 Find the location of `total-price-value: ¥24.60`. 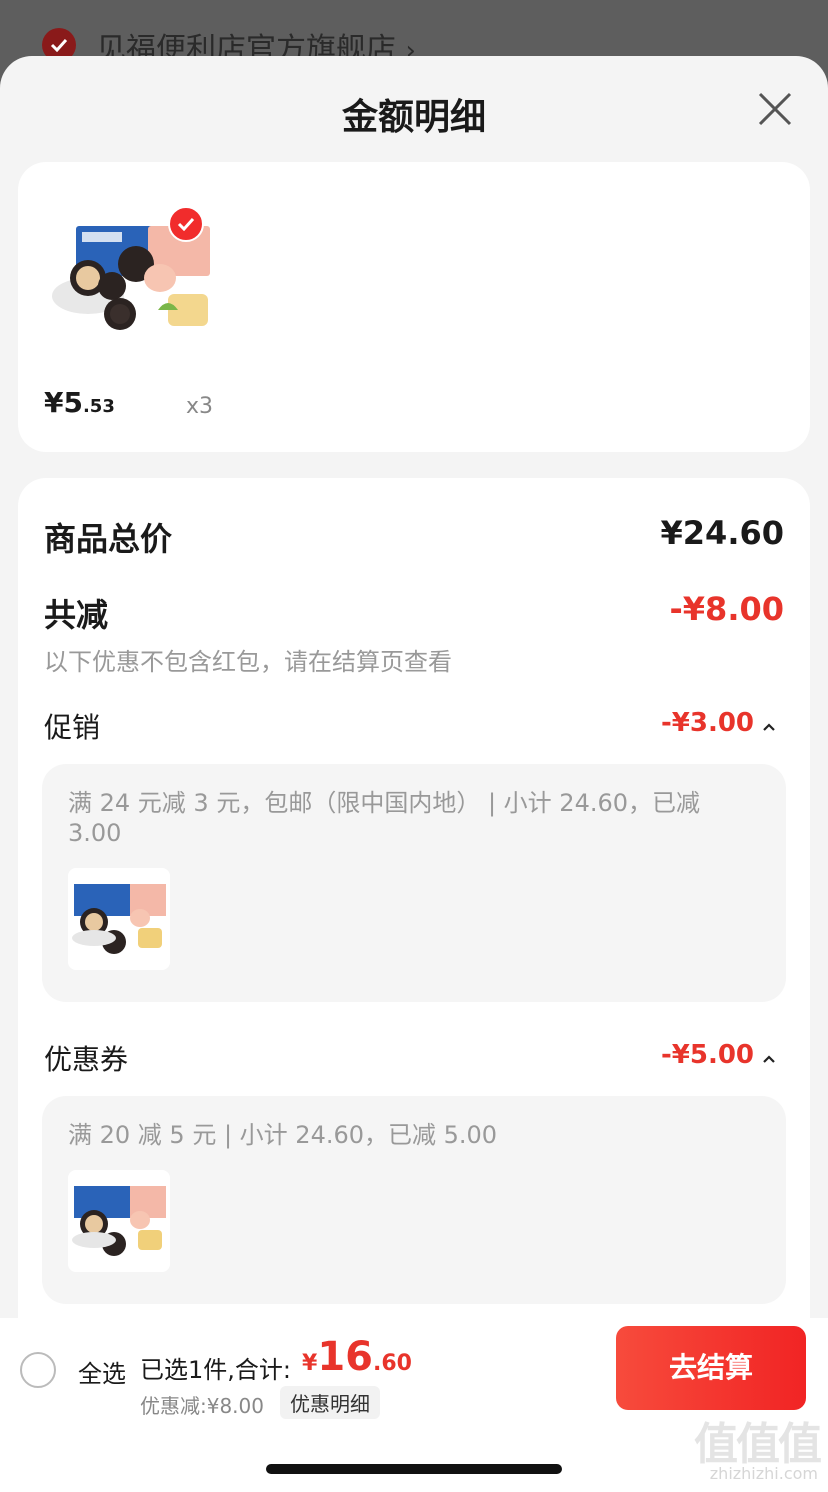

total-price-value: ¥24.60 is located at coordinates (722, 533).